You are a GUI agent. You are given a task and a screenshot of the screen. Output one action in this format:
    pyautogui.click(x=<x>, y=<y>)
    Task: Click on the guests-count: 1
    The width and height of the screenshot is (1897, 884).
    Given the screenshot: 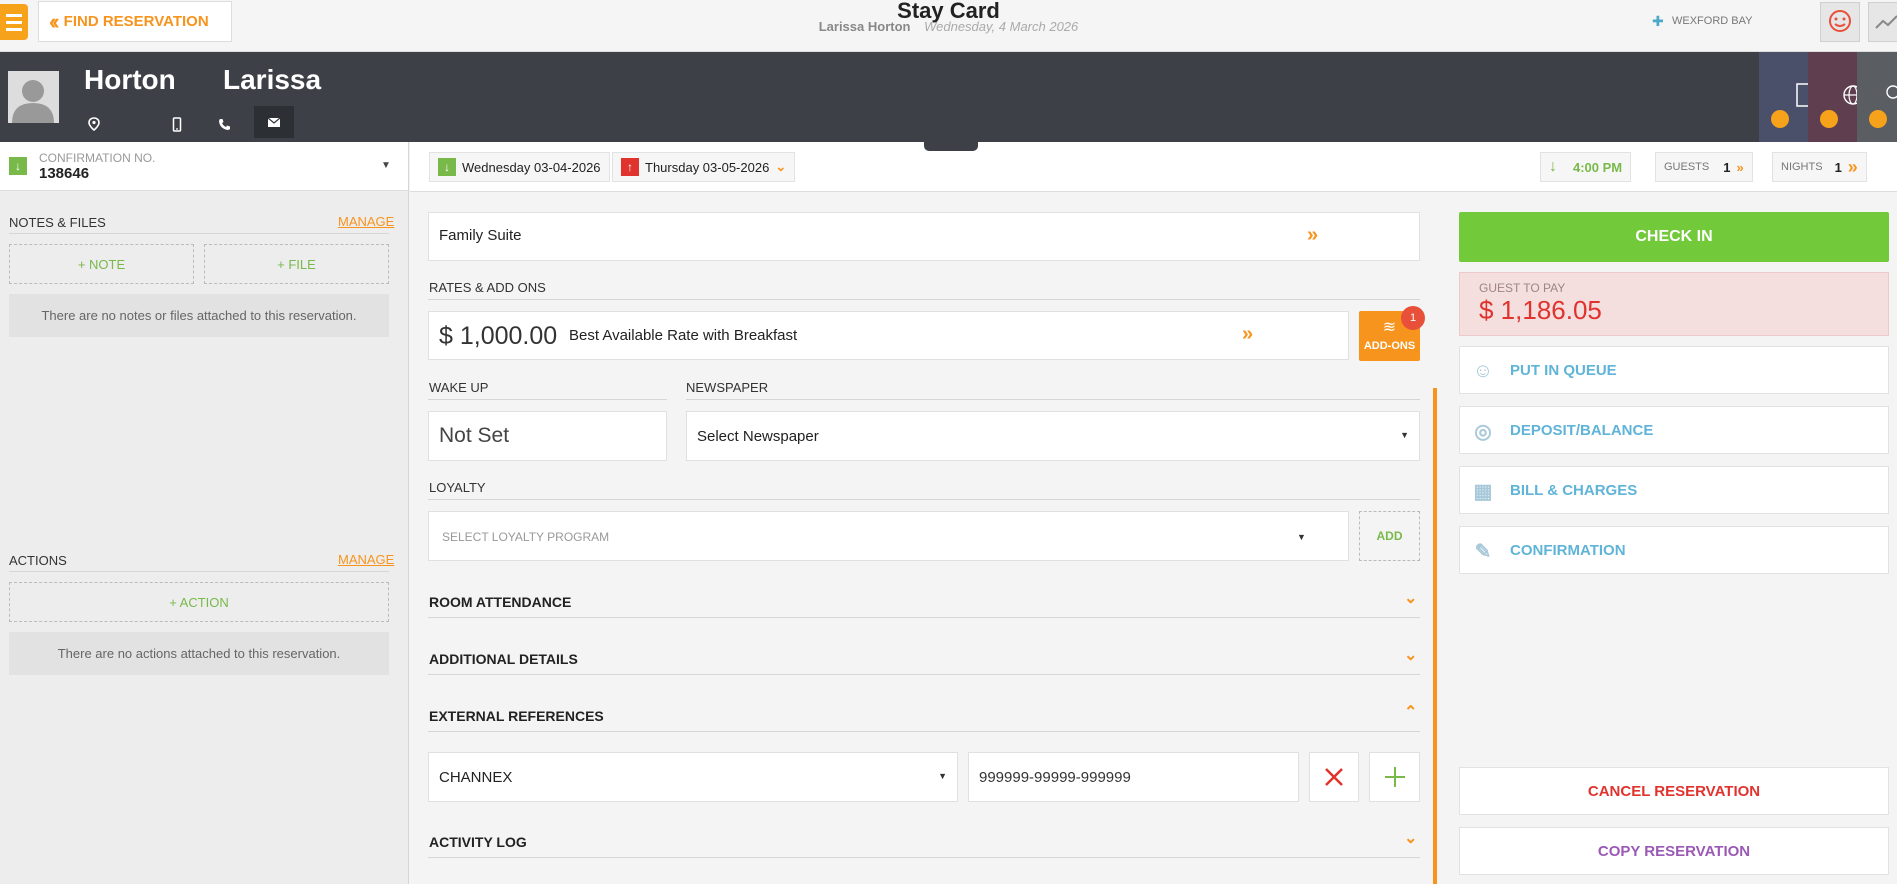 What is the action you would take?
    pyautogui.click(x=1727, y=167)
    